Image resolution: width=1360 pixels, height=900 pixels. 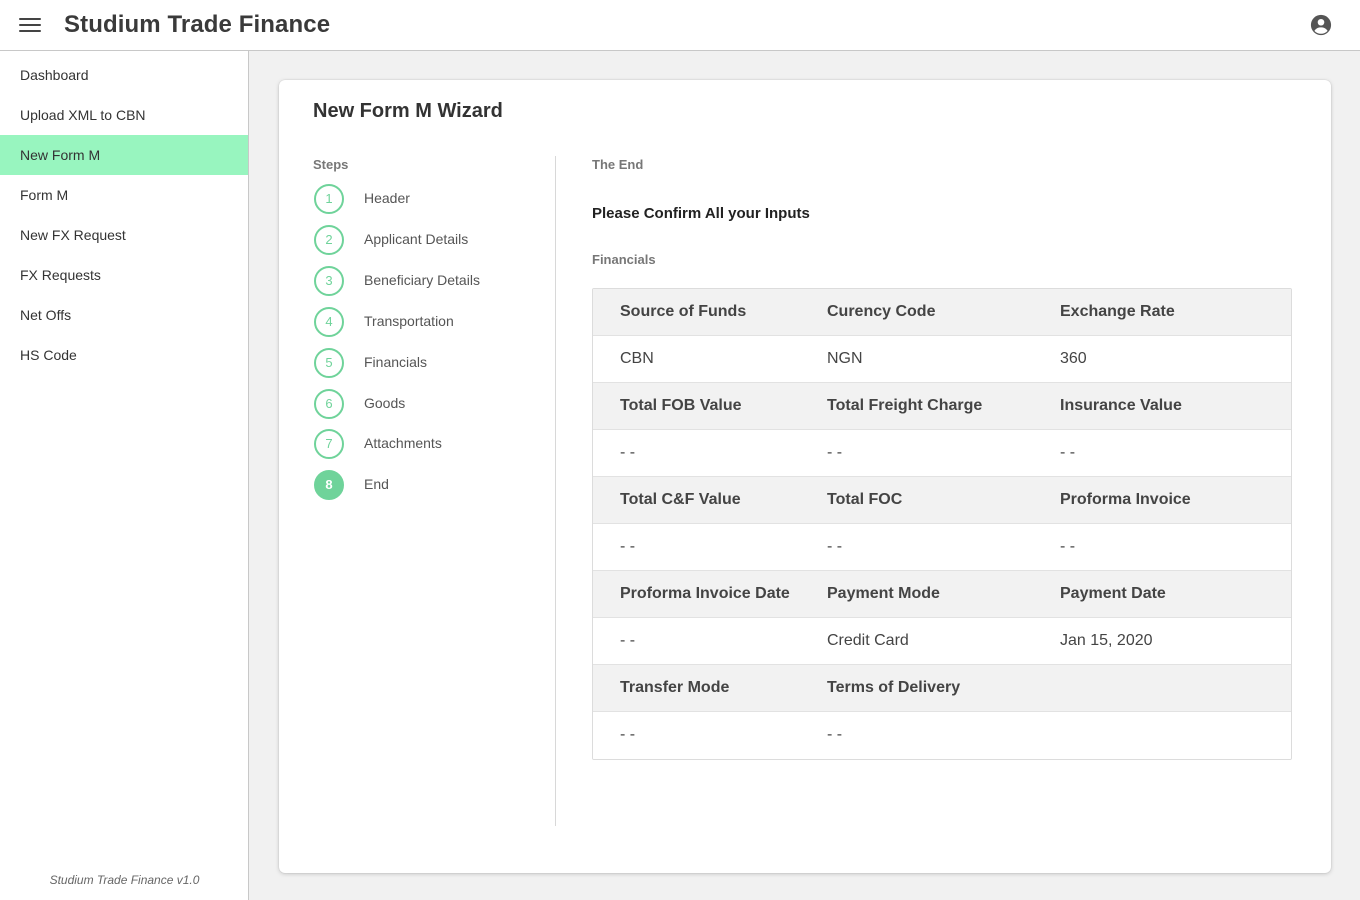 I want to click on table-value-row: CBN NGN 360, so click(x=942, y=359).